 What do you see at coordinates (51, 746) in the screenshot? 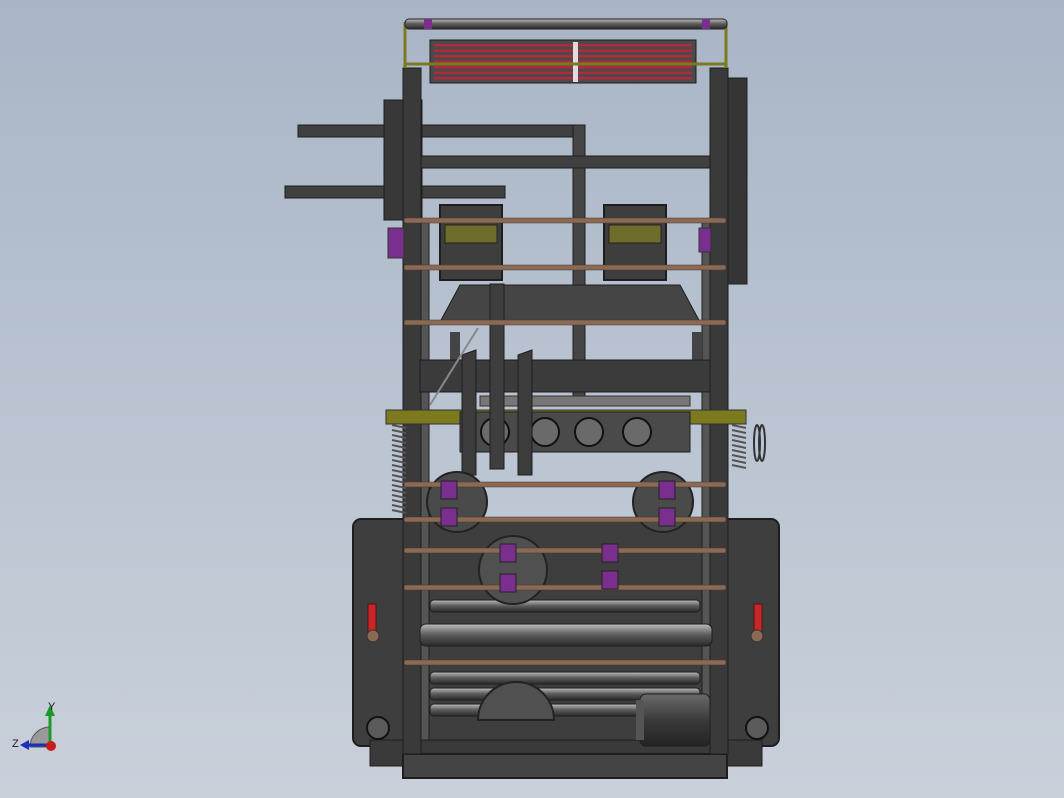
I see `triad-x-axis` at bounding box center [51, 746].